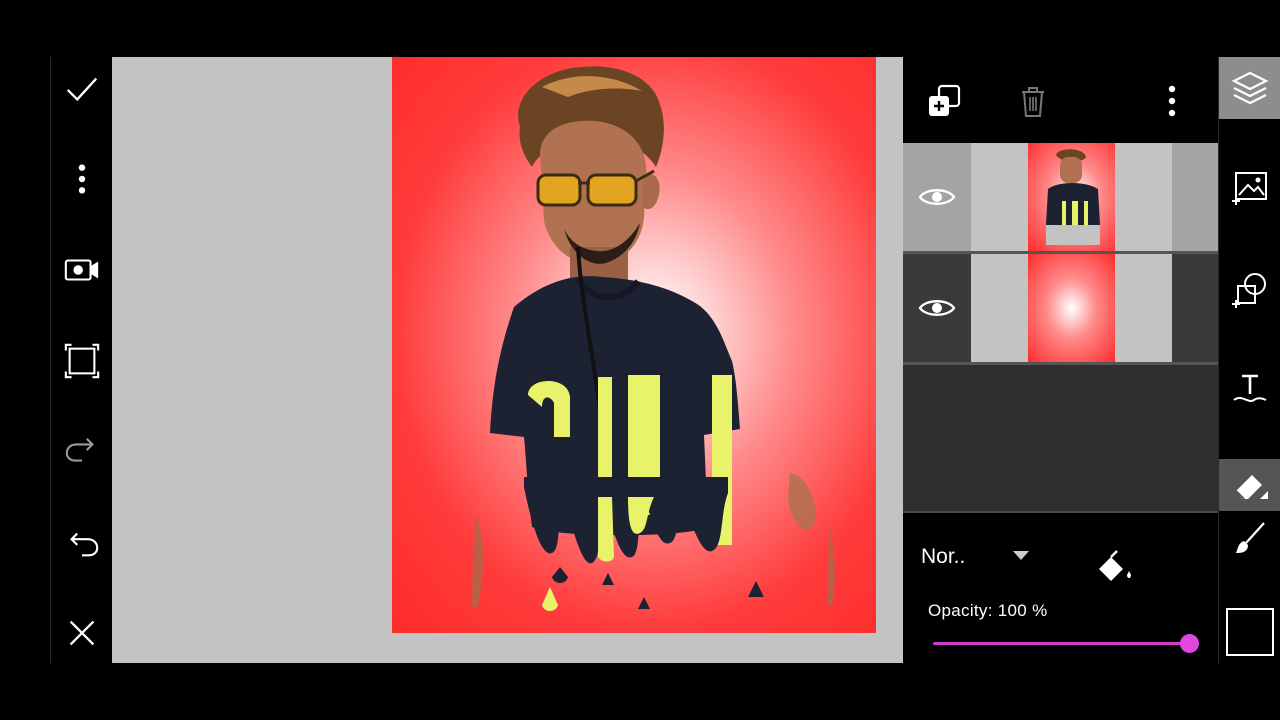 The image size is (1280, 720). I want to click on add-photo-icon, so click(1249, 188).